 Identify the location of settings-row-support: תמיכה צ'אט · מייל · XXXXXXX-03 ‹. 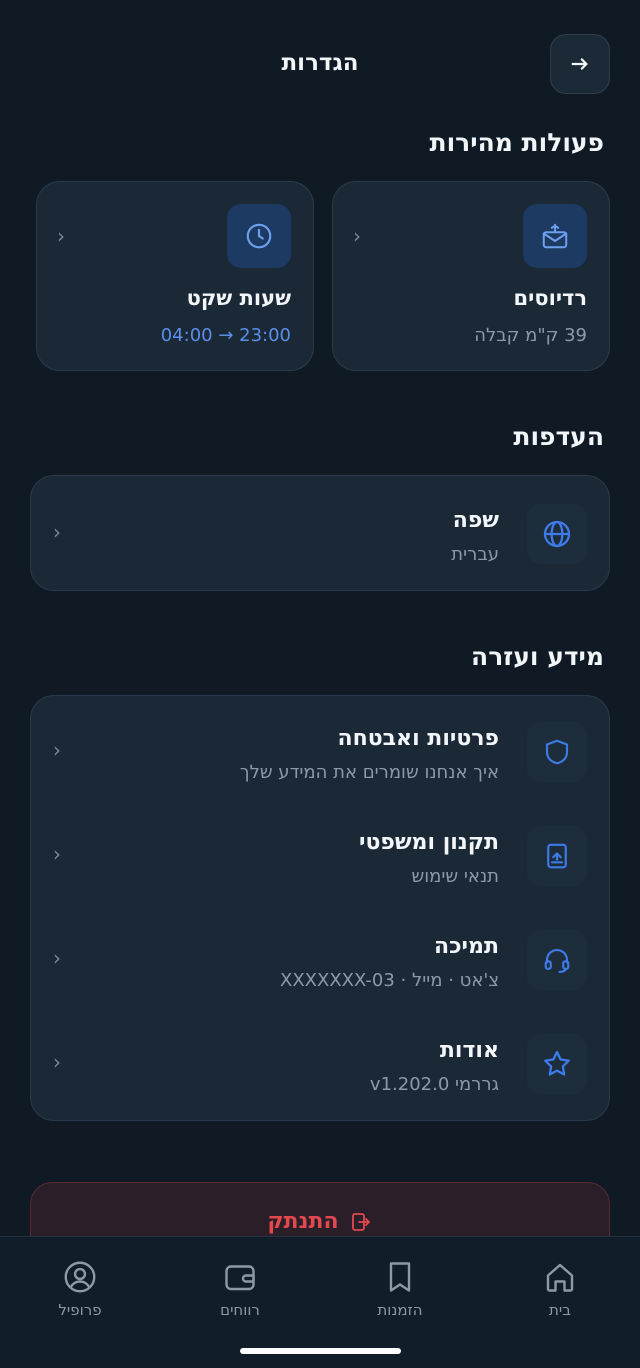
(320, 960).